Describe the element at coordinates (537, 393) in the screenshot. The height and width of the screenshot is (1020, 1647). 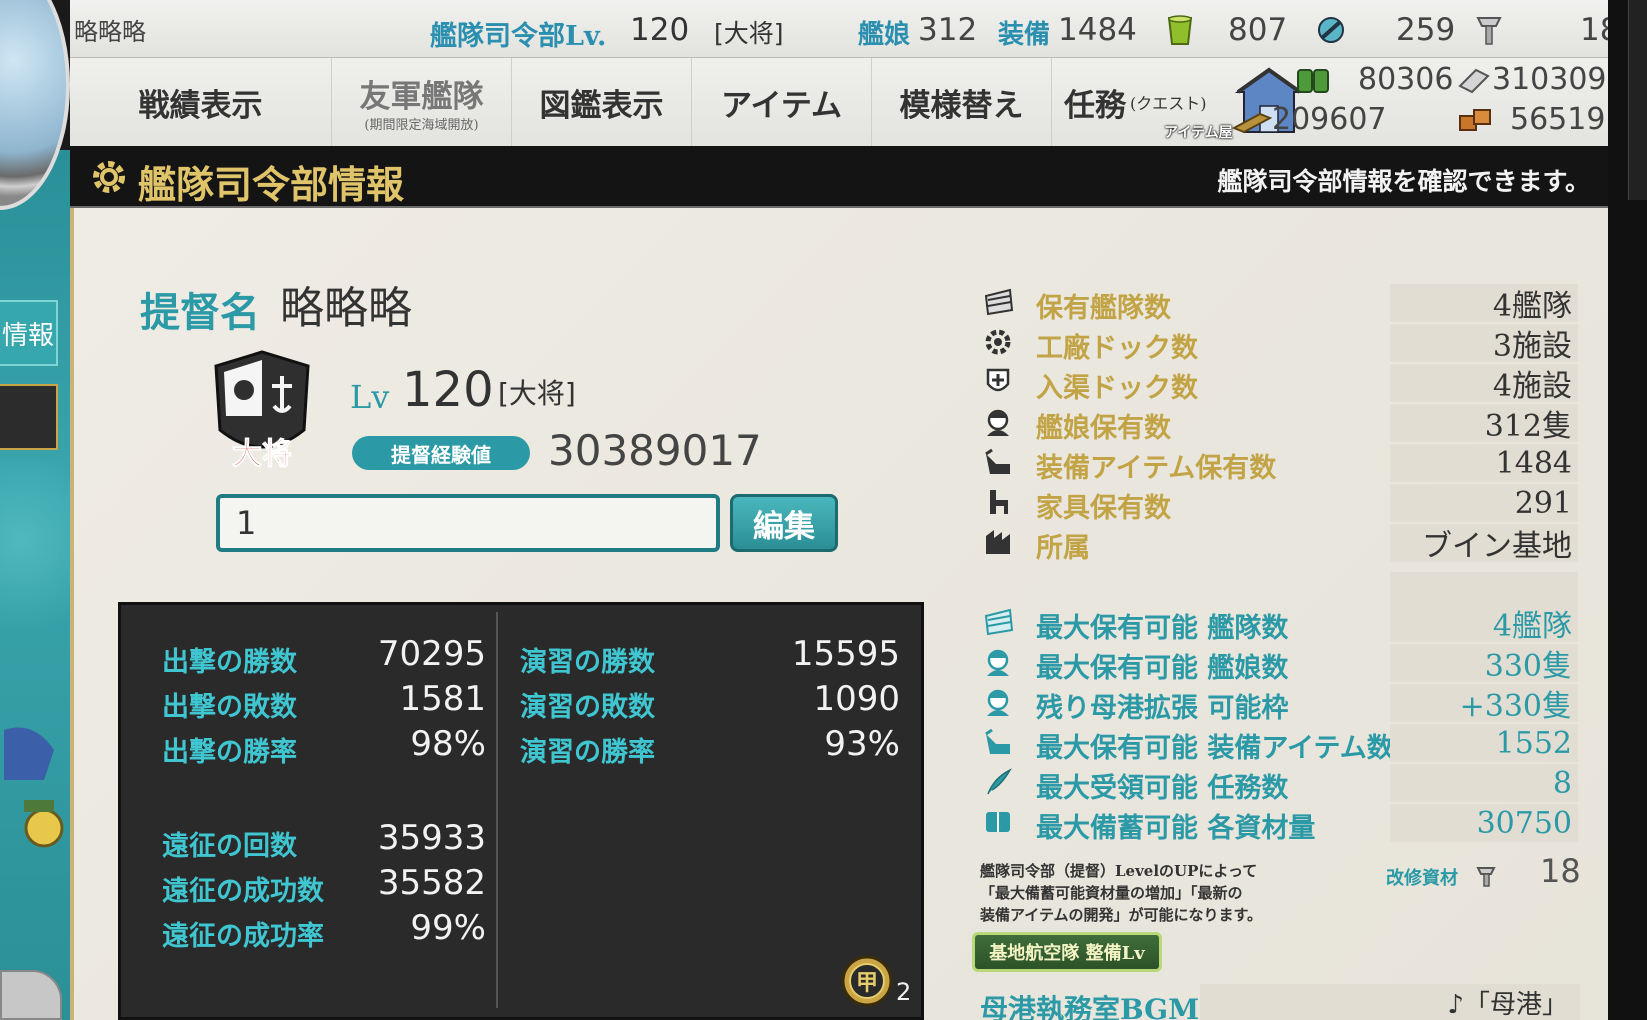
I see `rank-label: [大将]` at that location.